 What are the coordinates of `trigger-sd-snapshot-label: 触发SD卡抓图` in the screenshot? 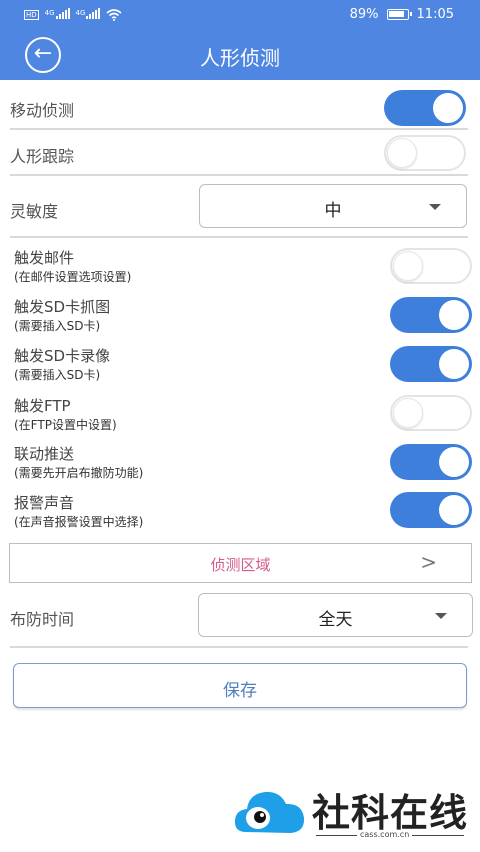 It's located at (62, 307).